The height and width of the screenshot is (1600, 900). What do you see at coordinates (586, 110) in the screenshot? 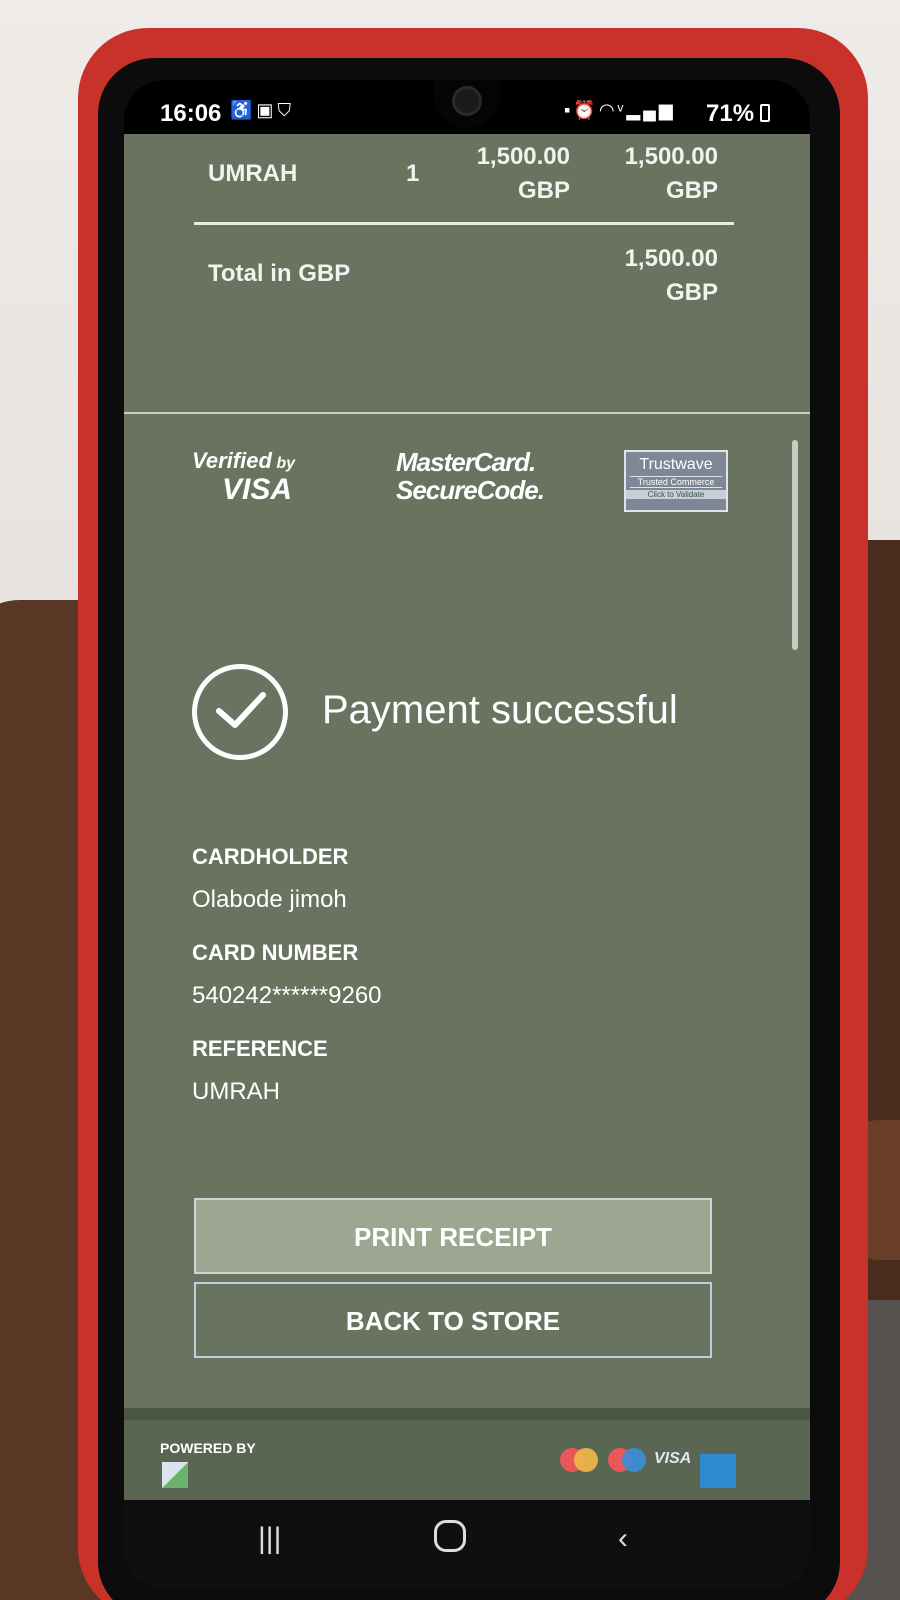
I see `alarm-icon: ⏰` at bounding box center [586, 110].